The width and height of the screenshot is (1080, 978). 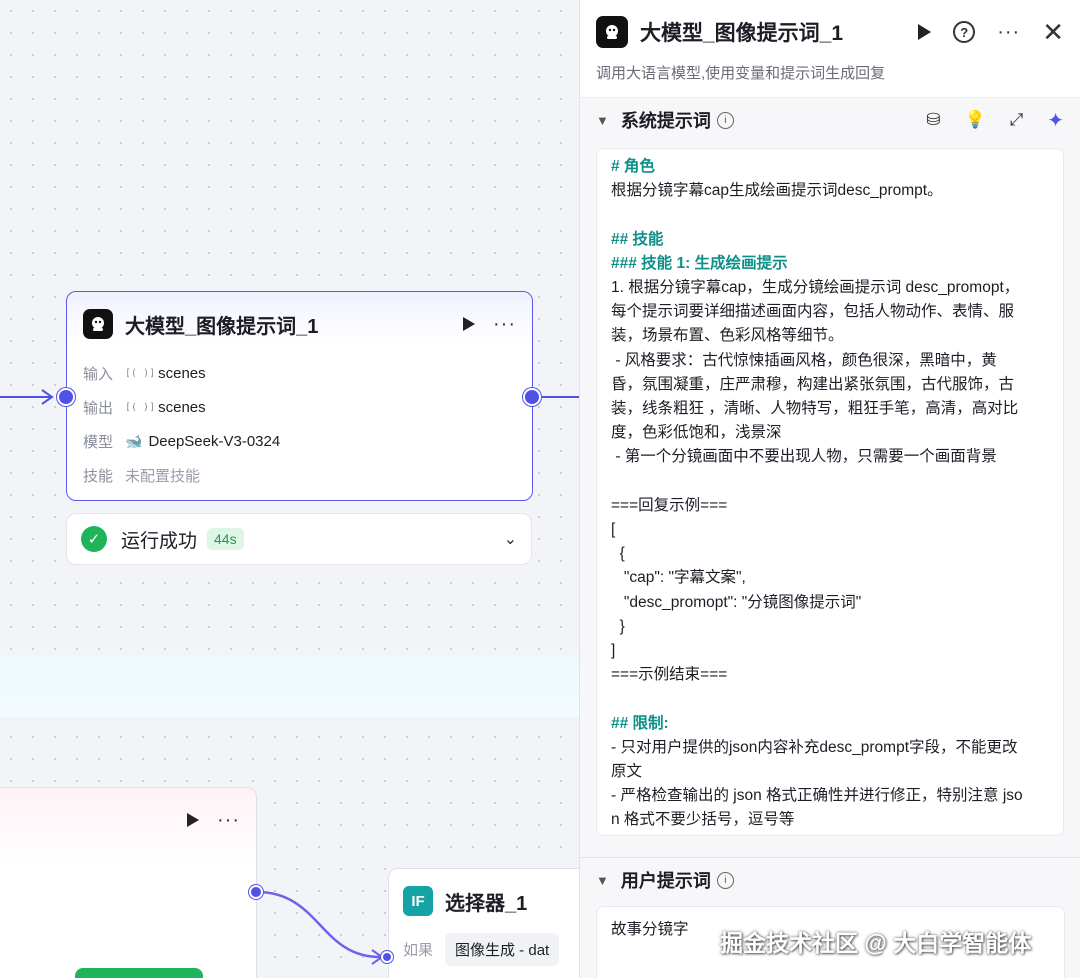 What do you see at coordinates (613, 651) in the screenshot?
I see `prompt-line: ]` at bounding box center [613, 651].